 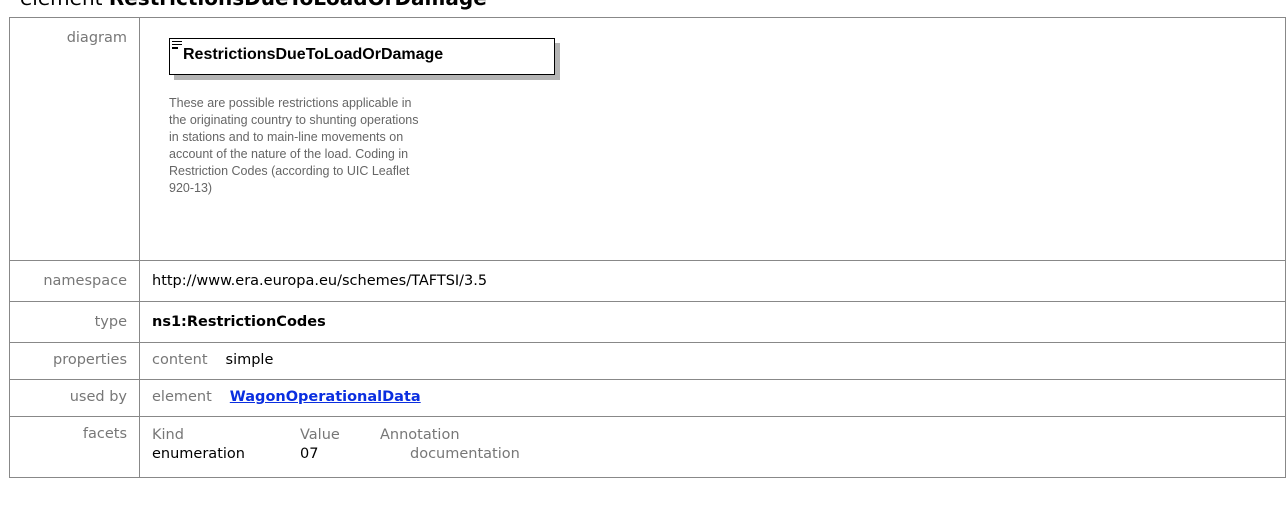 What do you see at coordinates (420, 435) in the screenshot?
I see `facets-header-annotation: Annotation` at bounding box center [420, 435].